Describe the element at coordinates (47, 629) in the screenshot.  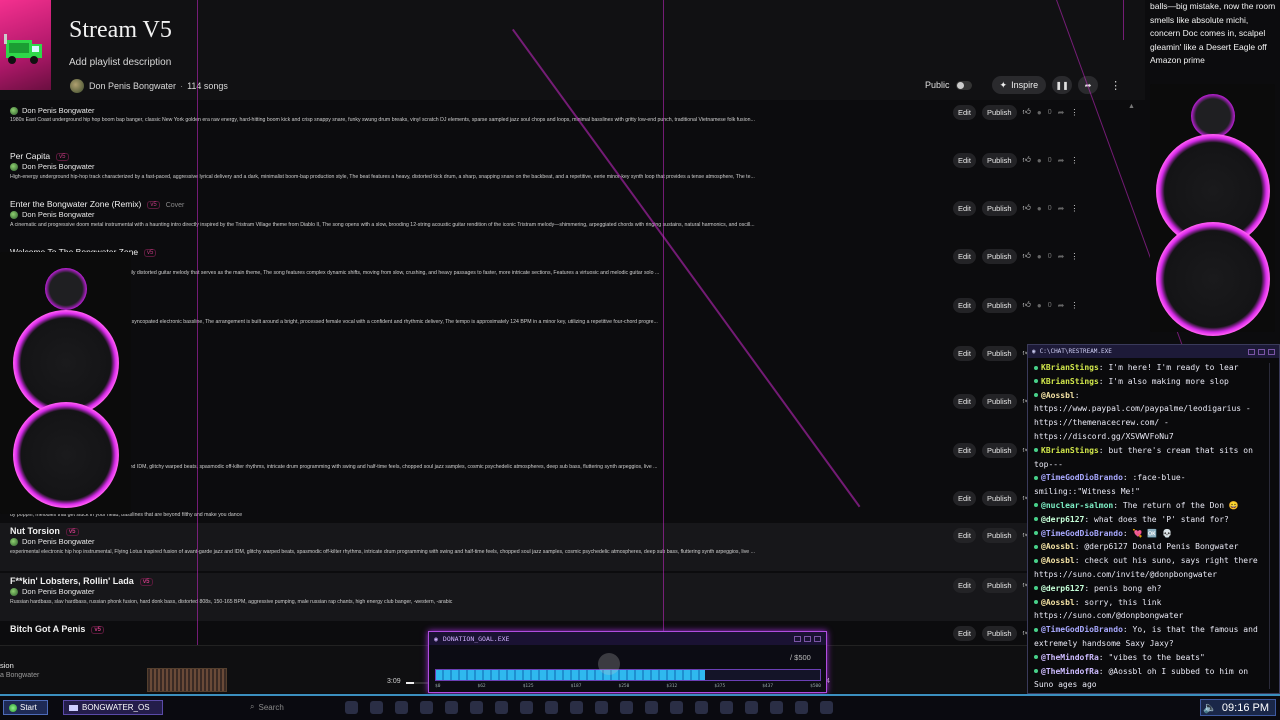
I see `song-title-text: Bitch Got A Penis` at that location.